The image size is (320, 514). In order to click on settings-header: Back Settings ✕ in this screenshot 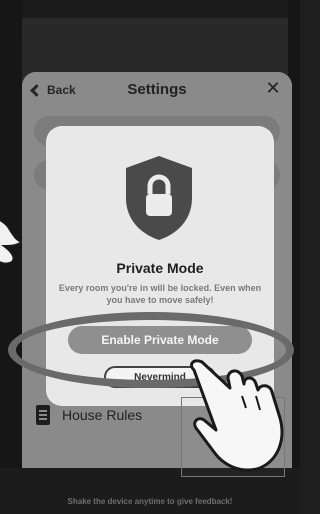, I will do `click(157, 90)`.